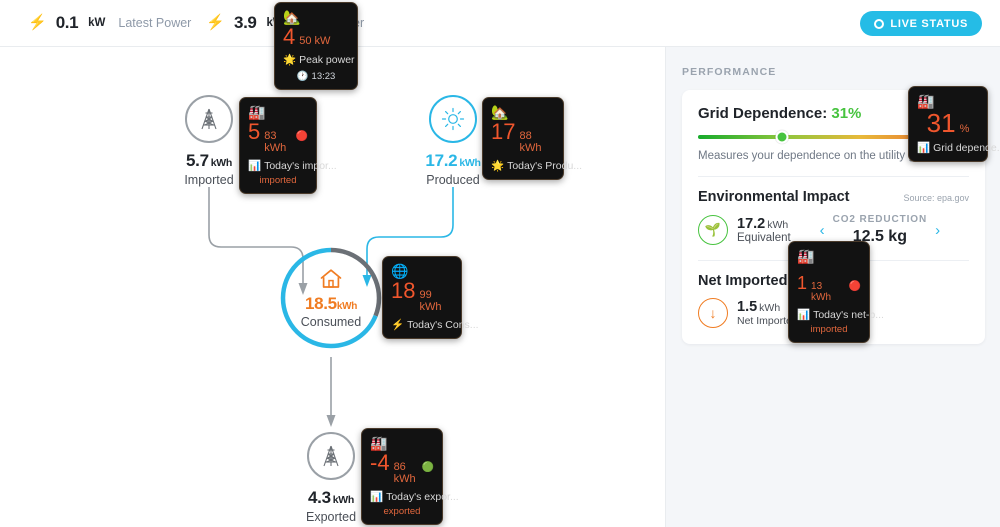  What do you see at coordinates (453, 180) in the screenshot?
I see `produced-label: Produced` at bounding box center [453, 180].